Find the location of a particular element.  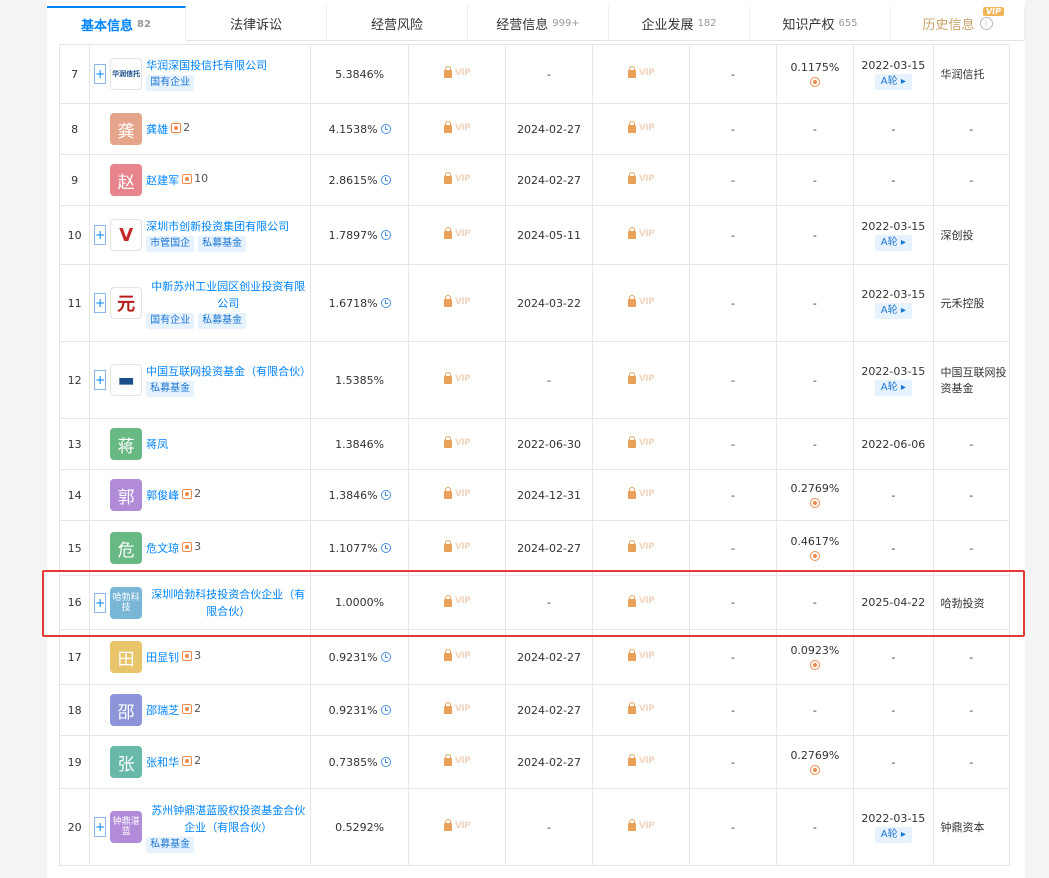

shareholder-name: 深圳哈勃科技投资合伙企业（有限合伙） is located at coordinates (228, 603).